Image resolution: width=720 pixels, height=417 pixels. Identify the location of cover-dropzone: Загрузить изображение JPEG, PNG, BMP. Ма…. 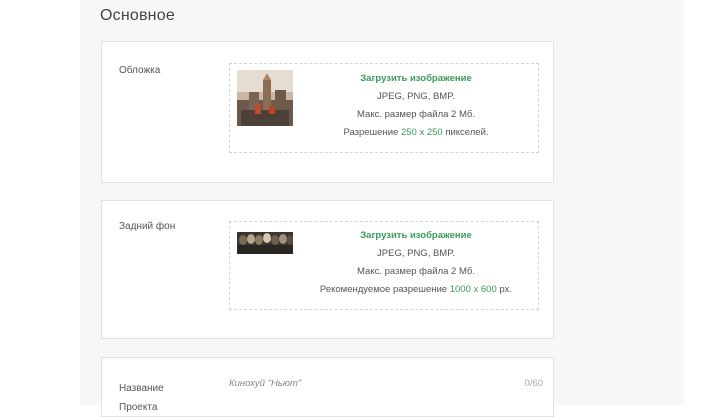
(384, 108).